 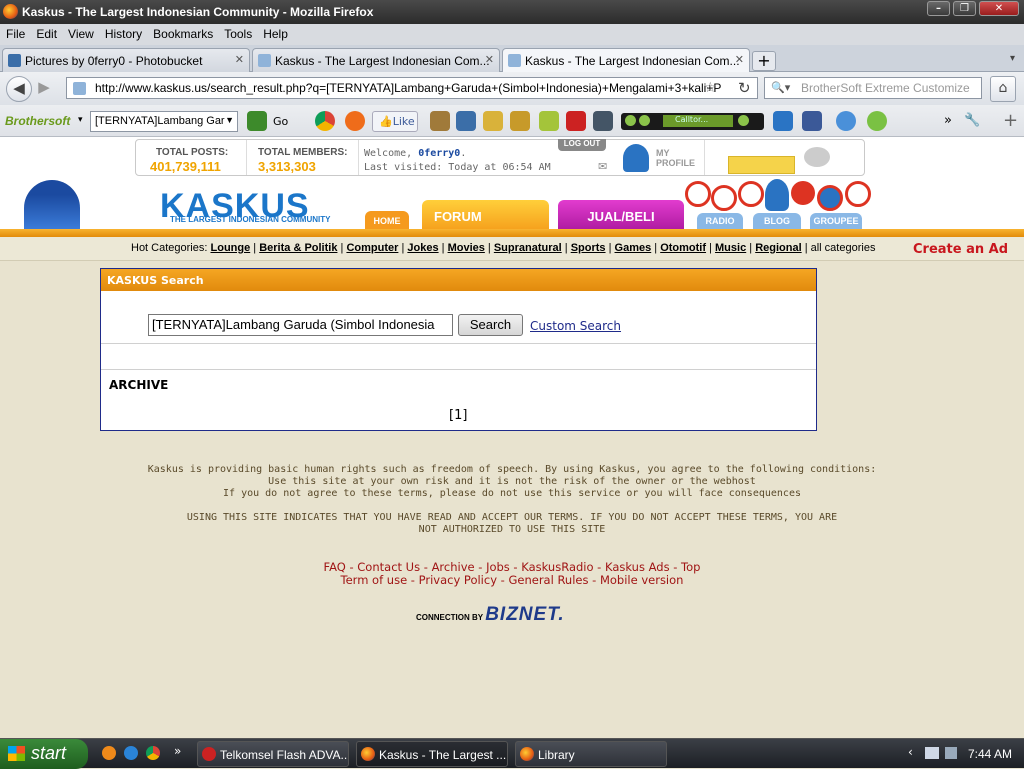 What do you see at coordinates (80, 32) in the screenshot?
I see `menu-view: View` at bounding box center [80, 32].